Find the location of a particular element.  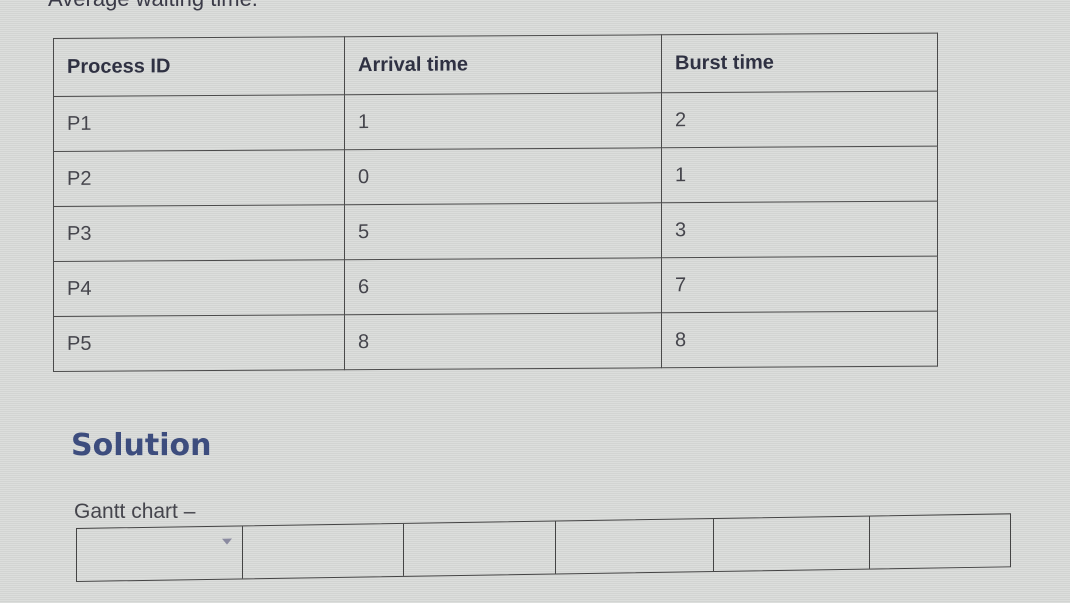

cell-process-id: P2 is located at coordinates (199, 178).